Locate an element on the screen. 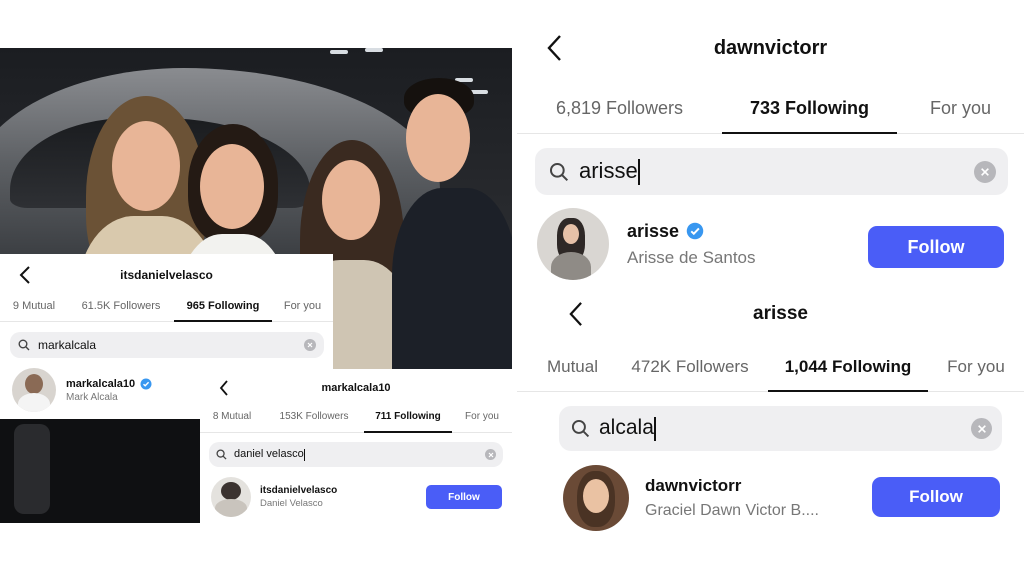 The height and width of the screenshot is (570, 1024). nav-header: markalcala10 is located at coordinates (356, 388).